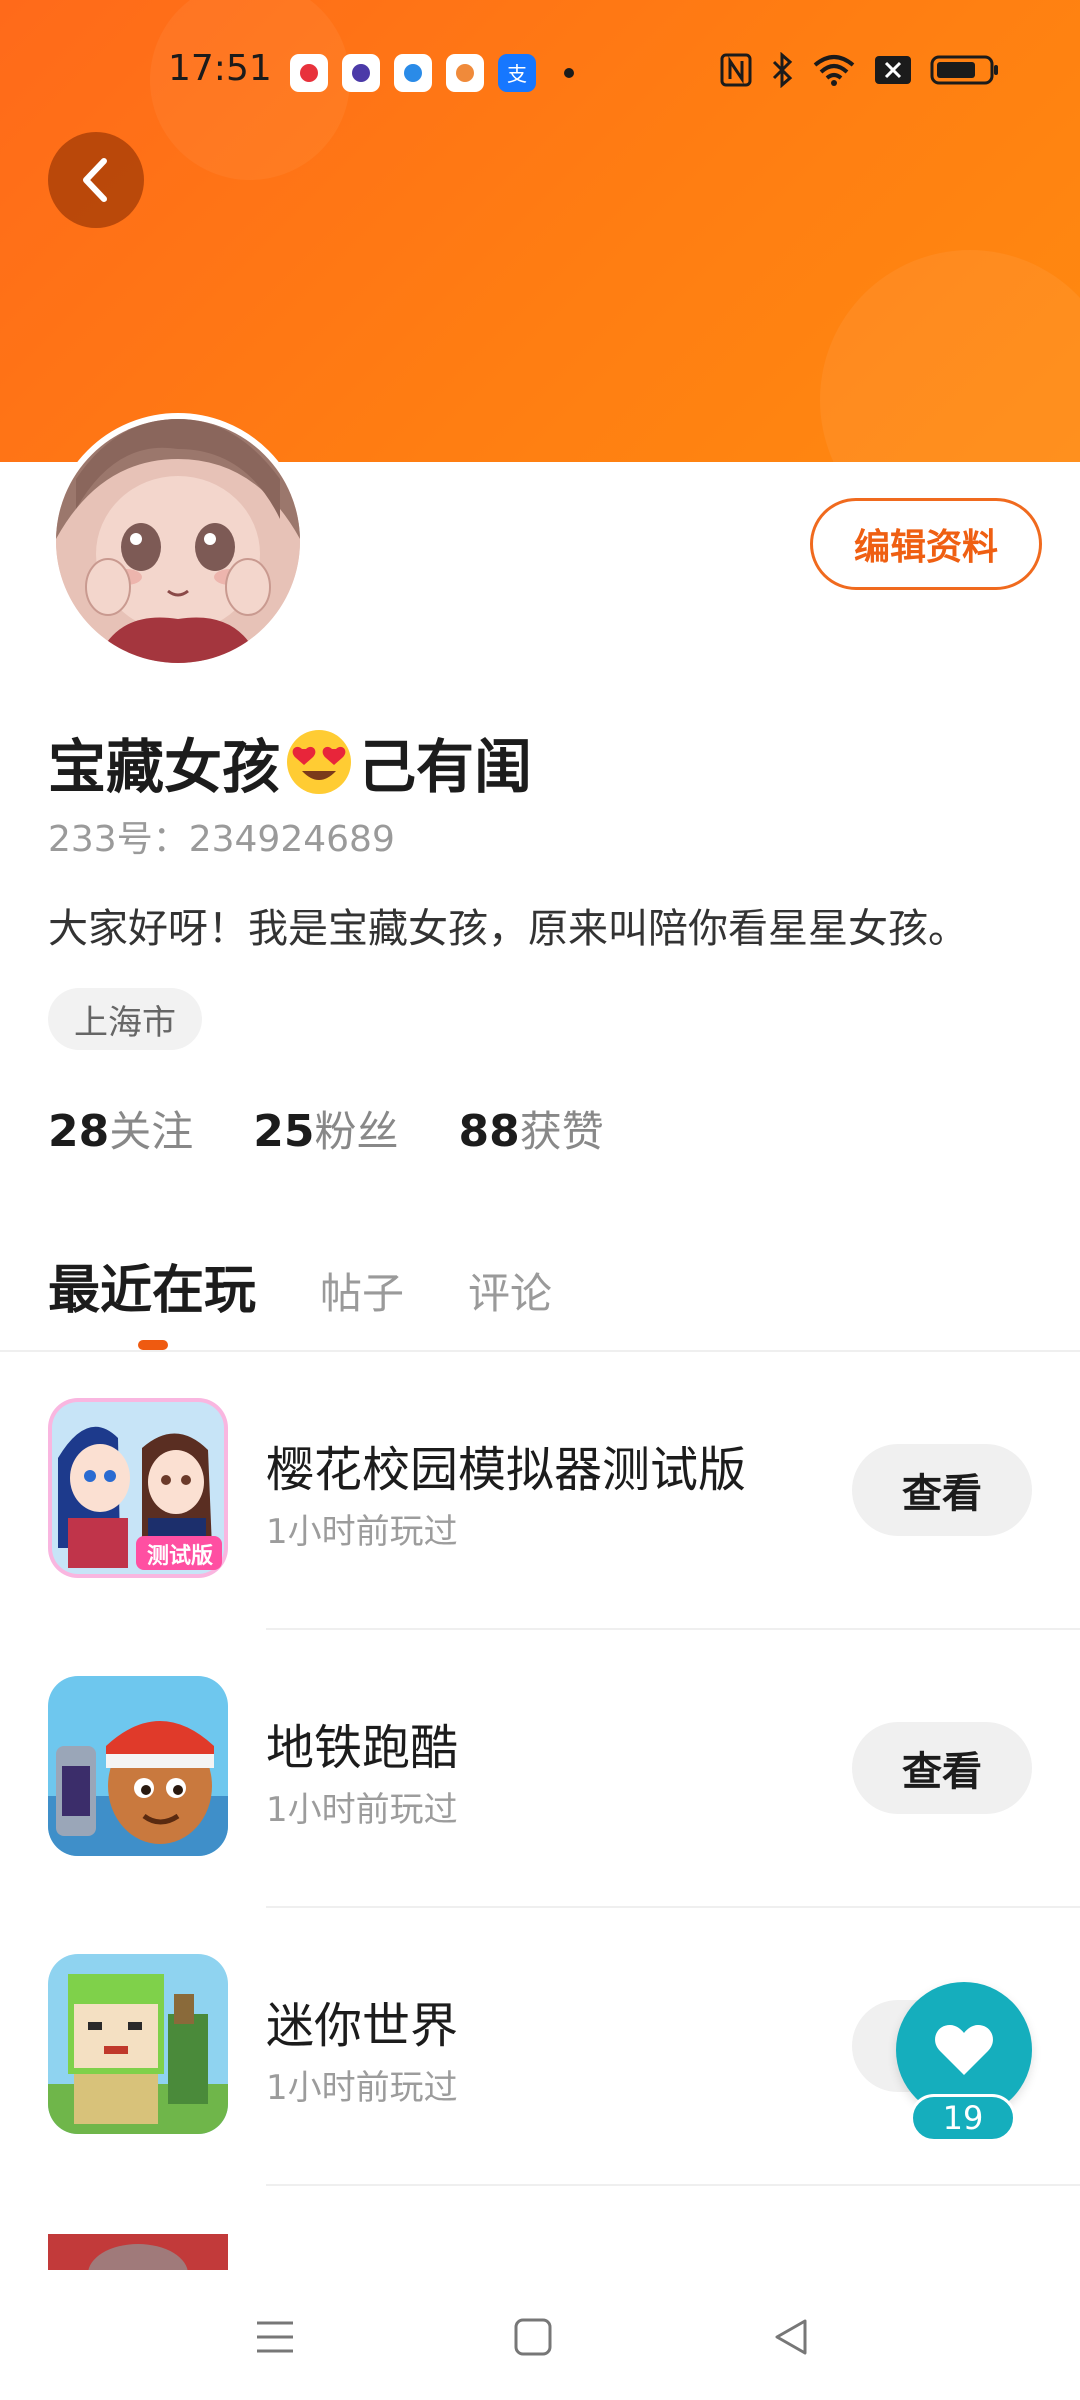 Image resolution: width=1080 pixels, height=2400 pixels. I want to click on game-title: 地铁跑酷, so click(362, 1748).